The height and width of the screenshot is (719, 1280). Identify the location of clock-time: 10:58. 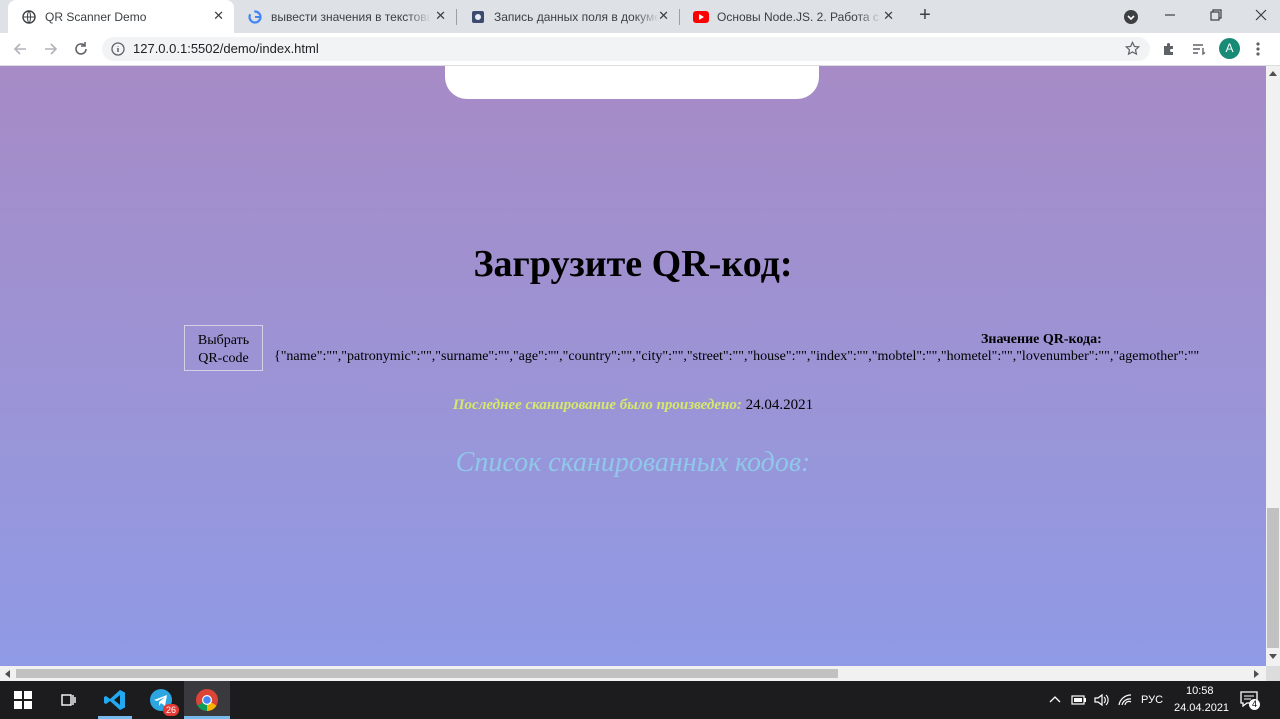
(1200, 691).